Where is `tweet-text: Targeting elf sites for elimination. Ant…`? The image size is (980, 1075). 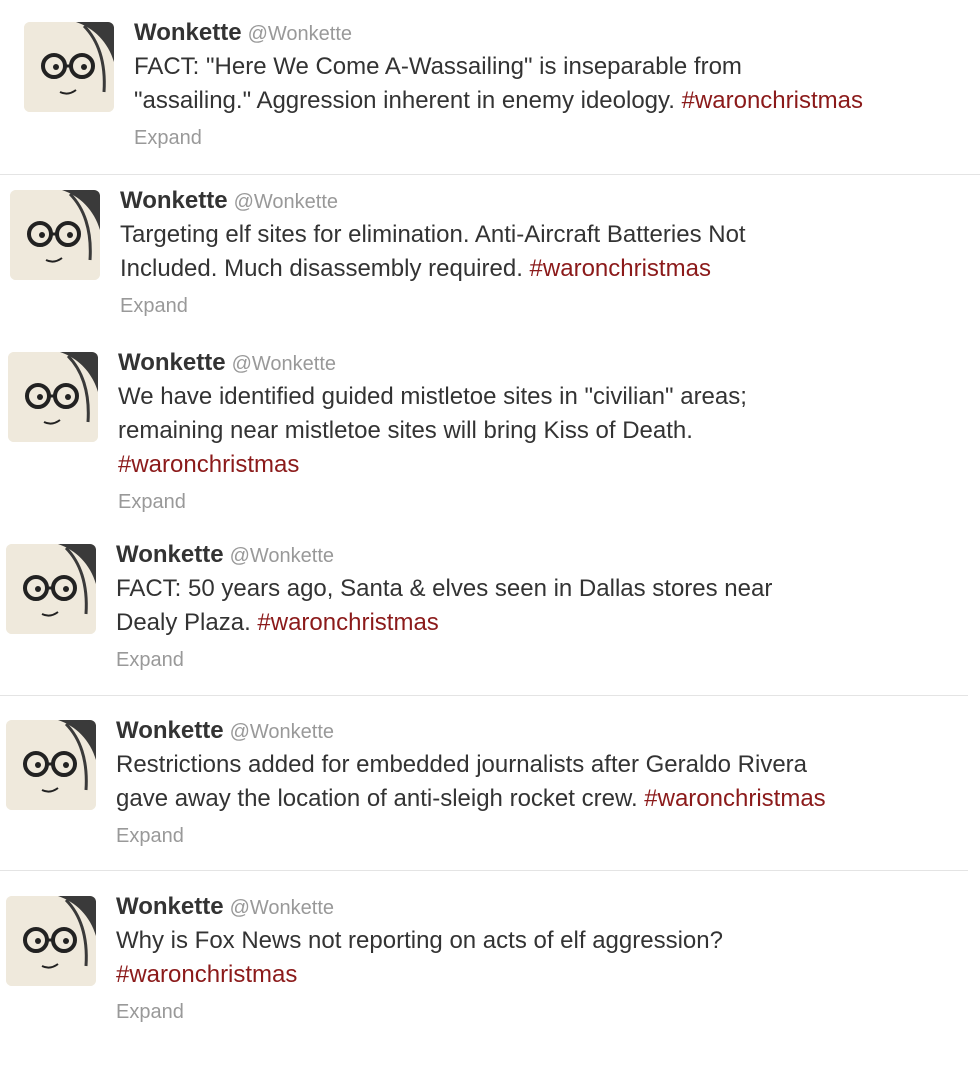 tweet-text: Targeting elf sites for elimination. Ant… is located at coordinates (433, 251).